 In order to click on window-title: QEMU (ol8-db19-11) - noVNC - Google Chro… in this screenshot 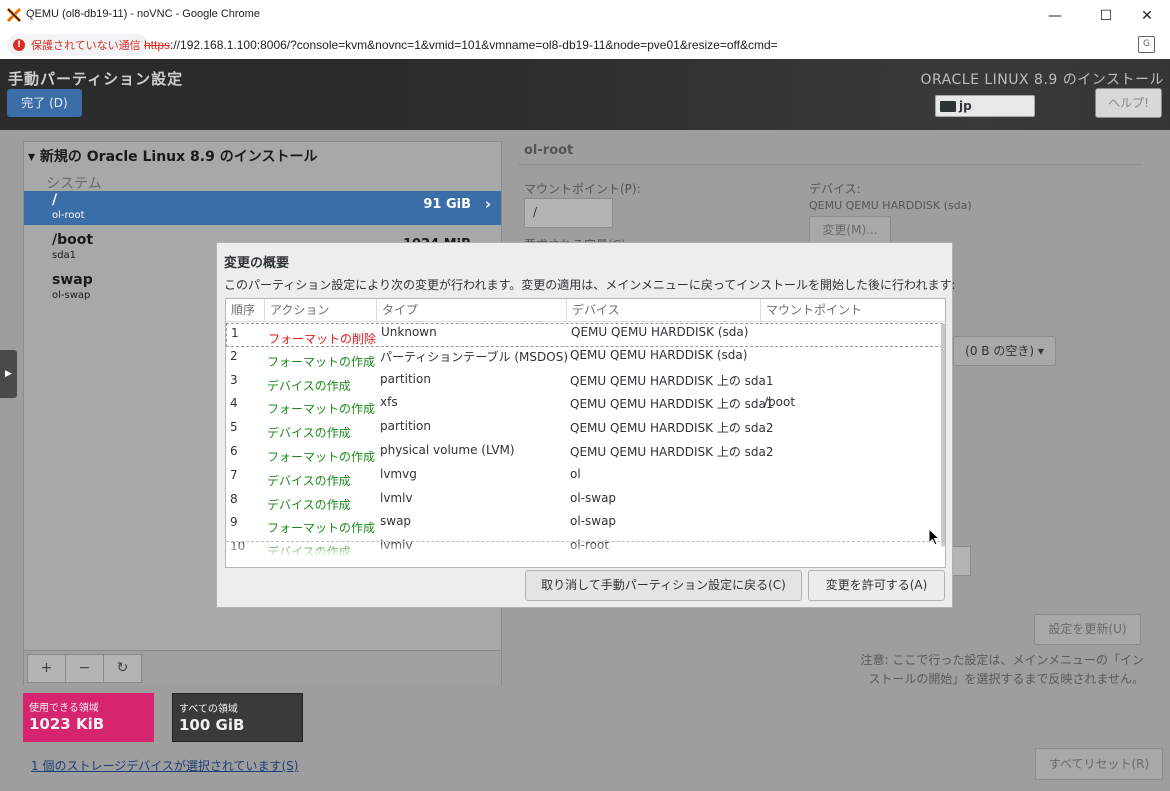, I will do `click(143, 14)`.